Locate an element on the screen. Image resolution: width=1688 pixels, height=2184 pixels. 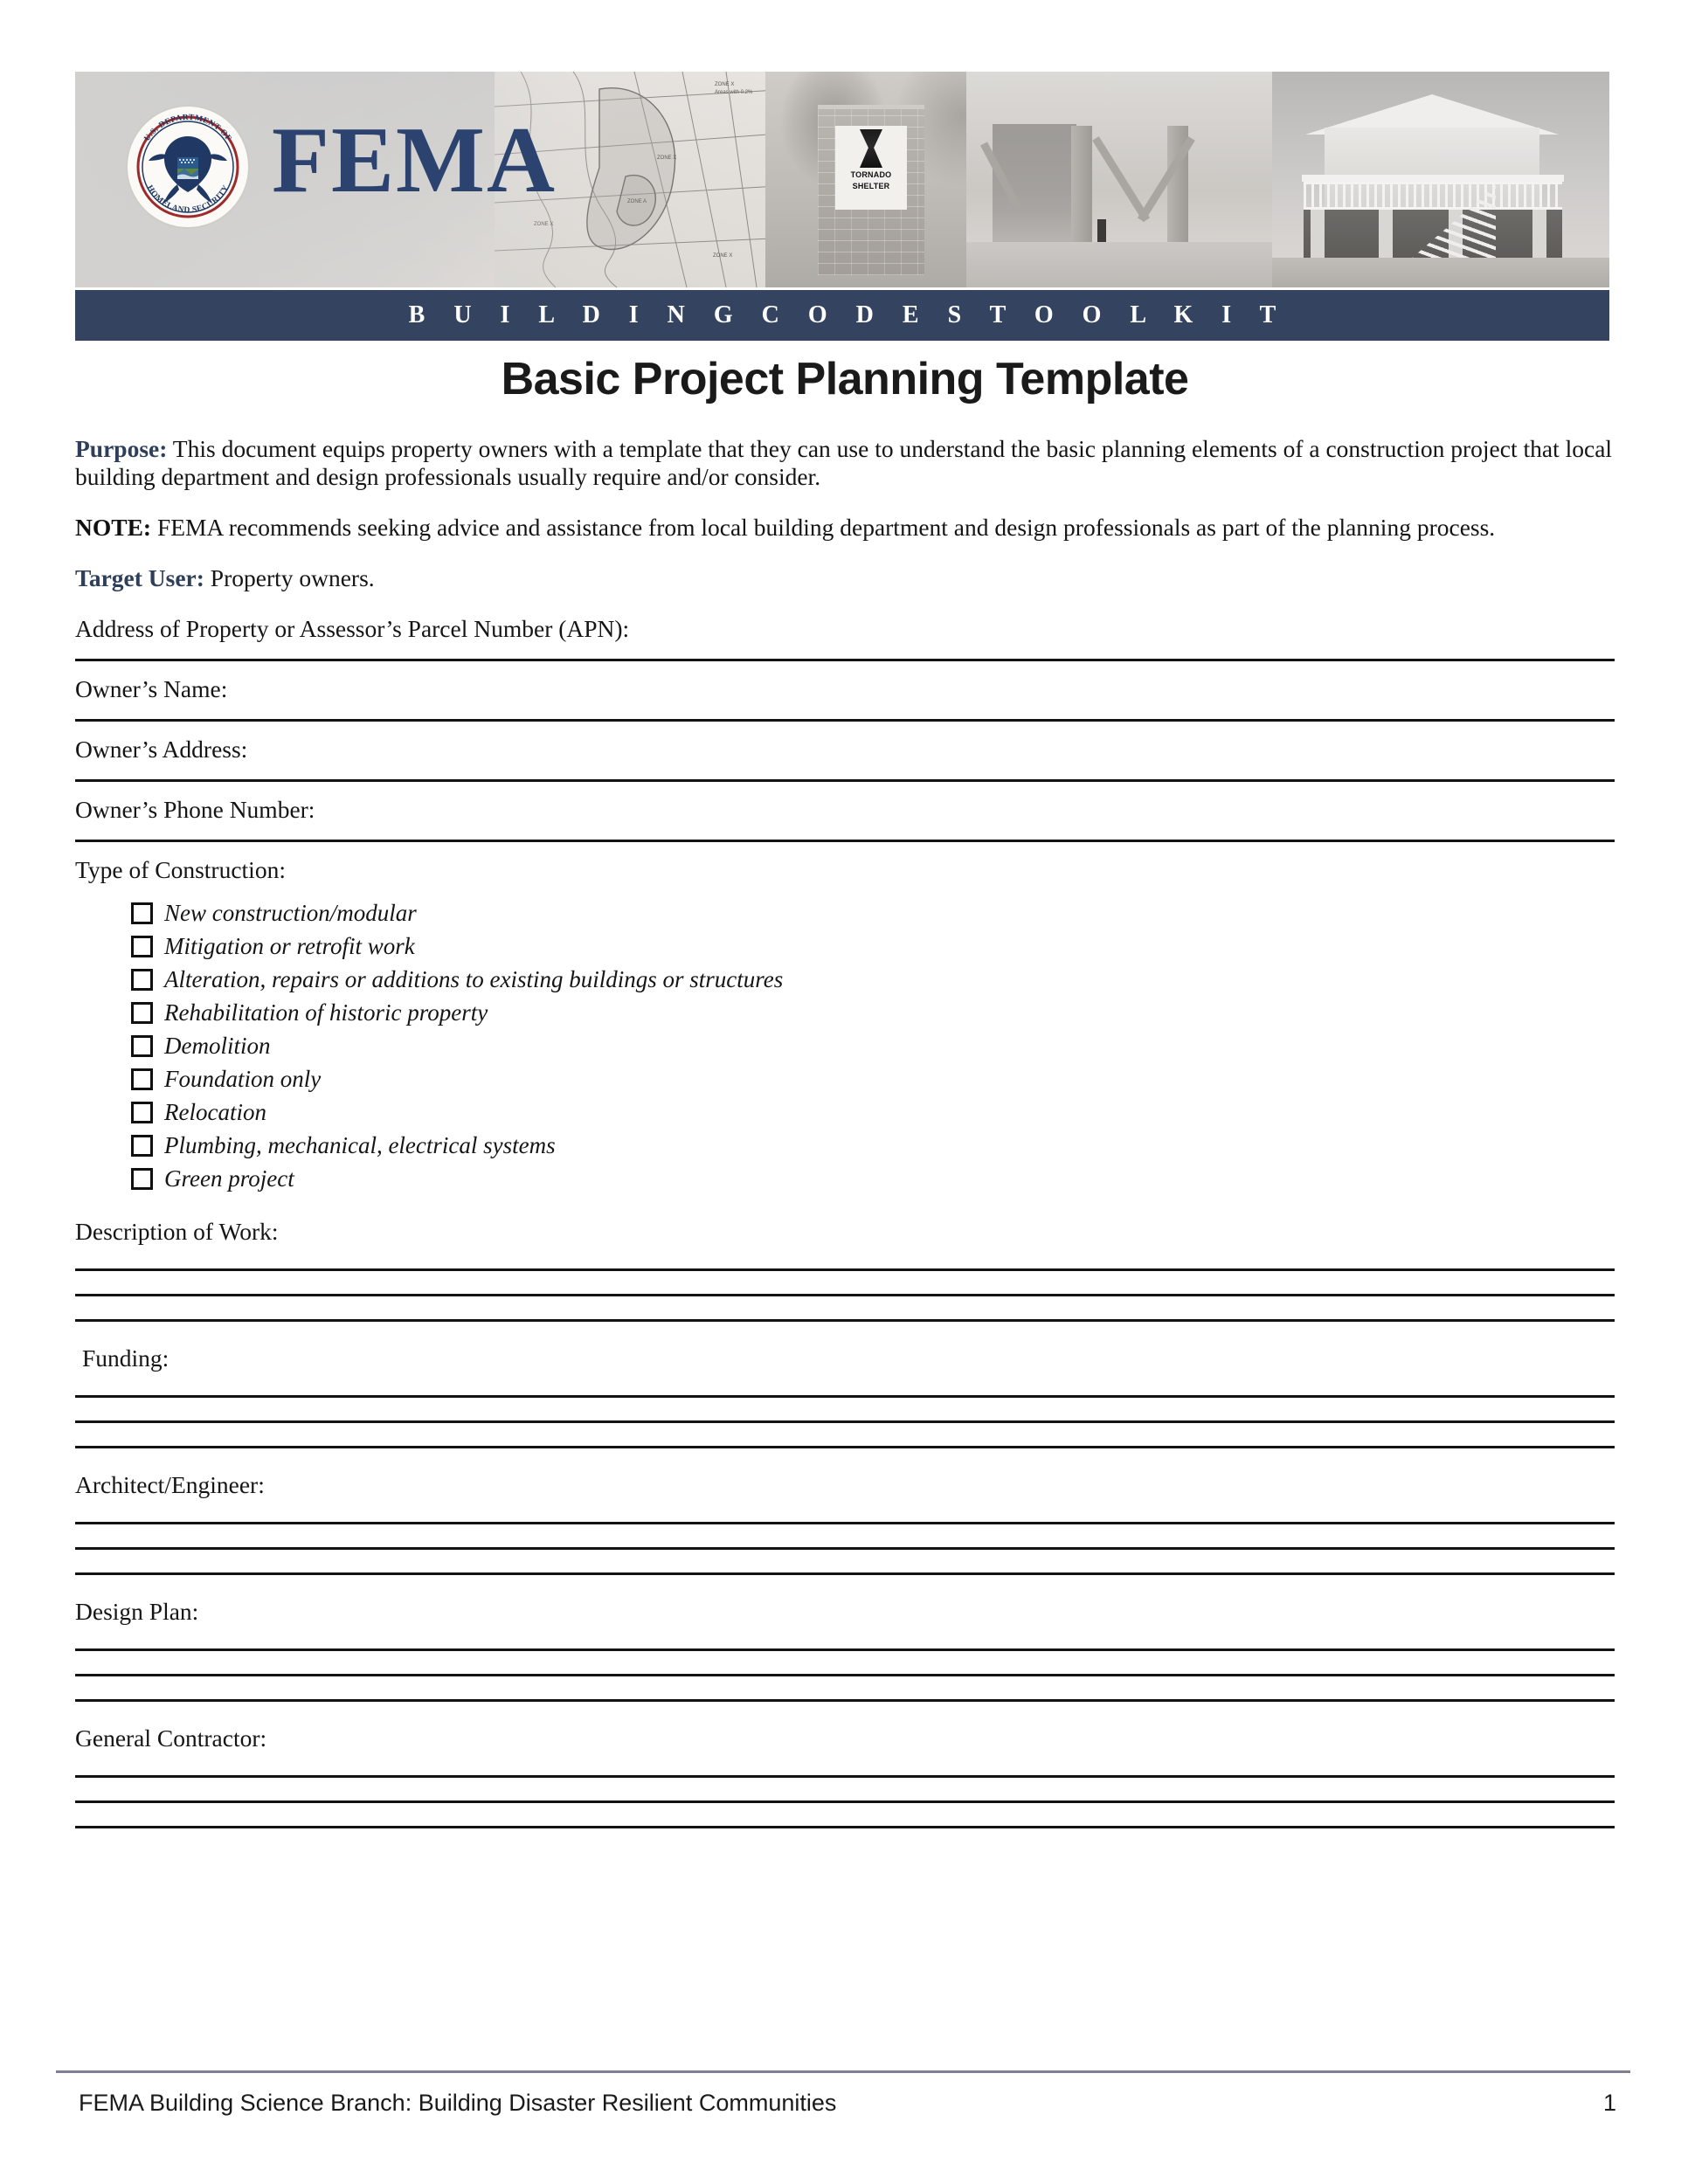
field-general-contractor: General Contractor: is located at coordinates (845, 1776).